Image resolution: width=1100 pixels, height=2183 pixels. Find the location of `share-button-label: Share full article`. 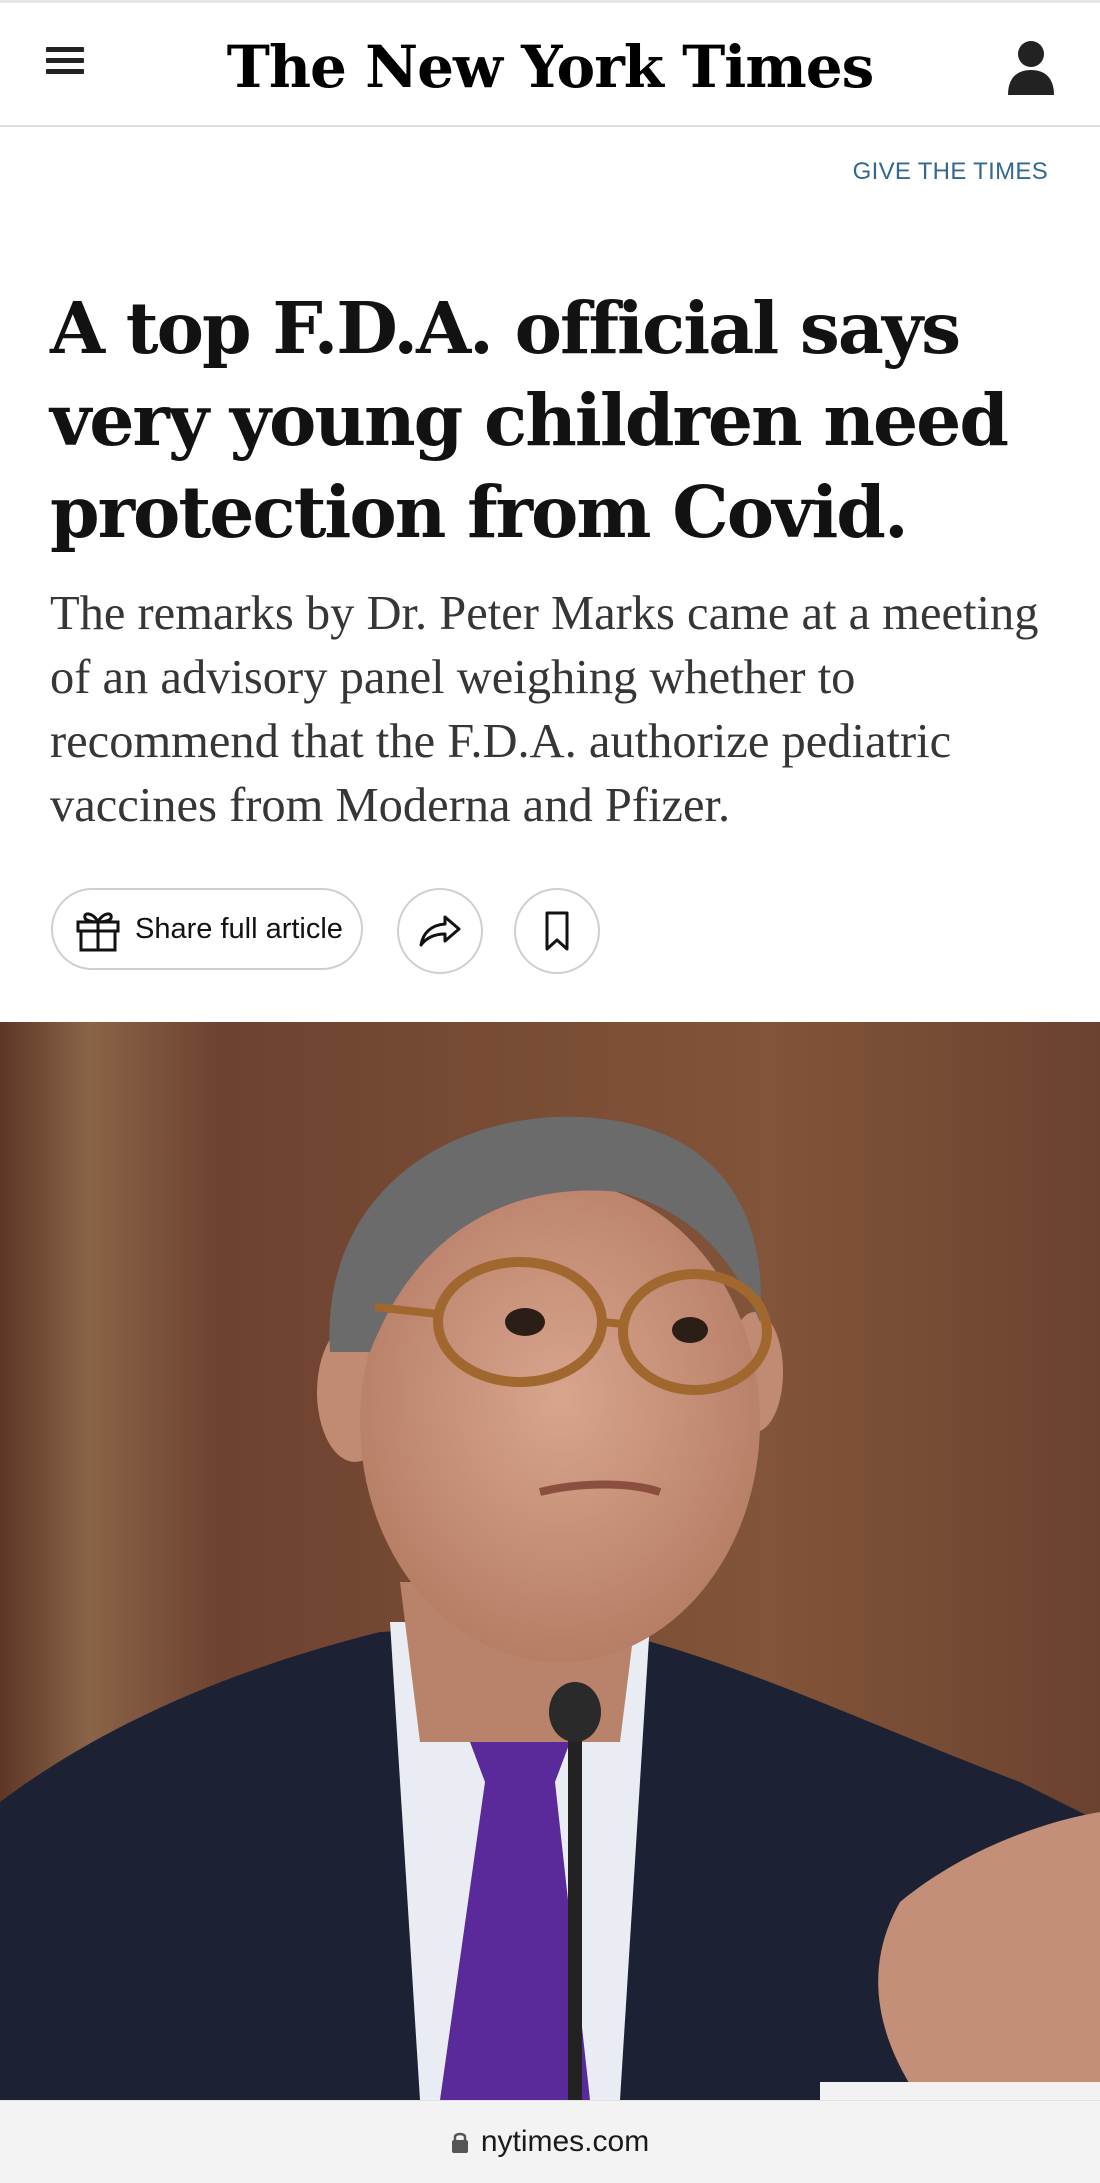

share-button-label: Share full article is located at coordinates (239, 928).